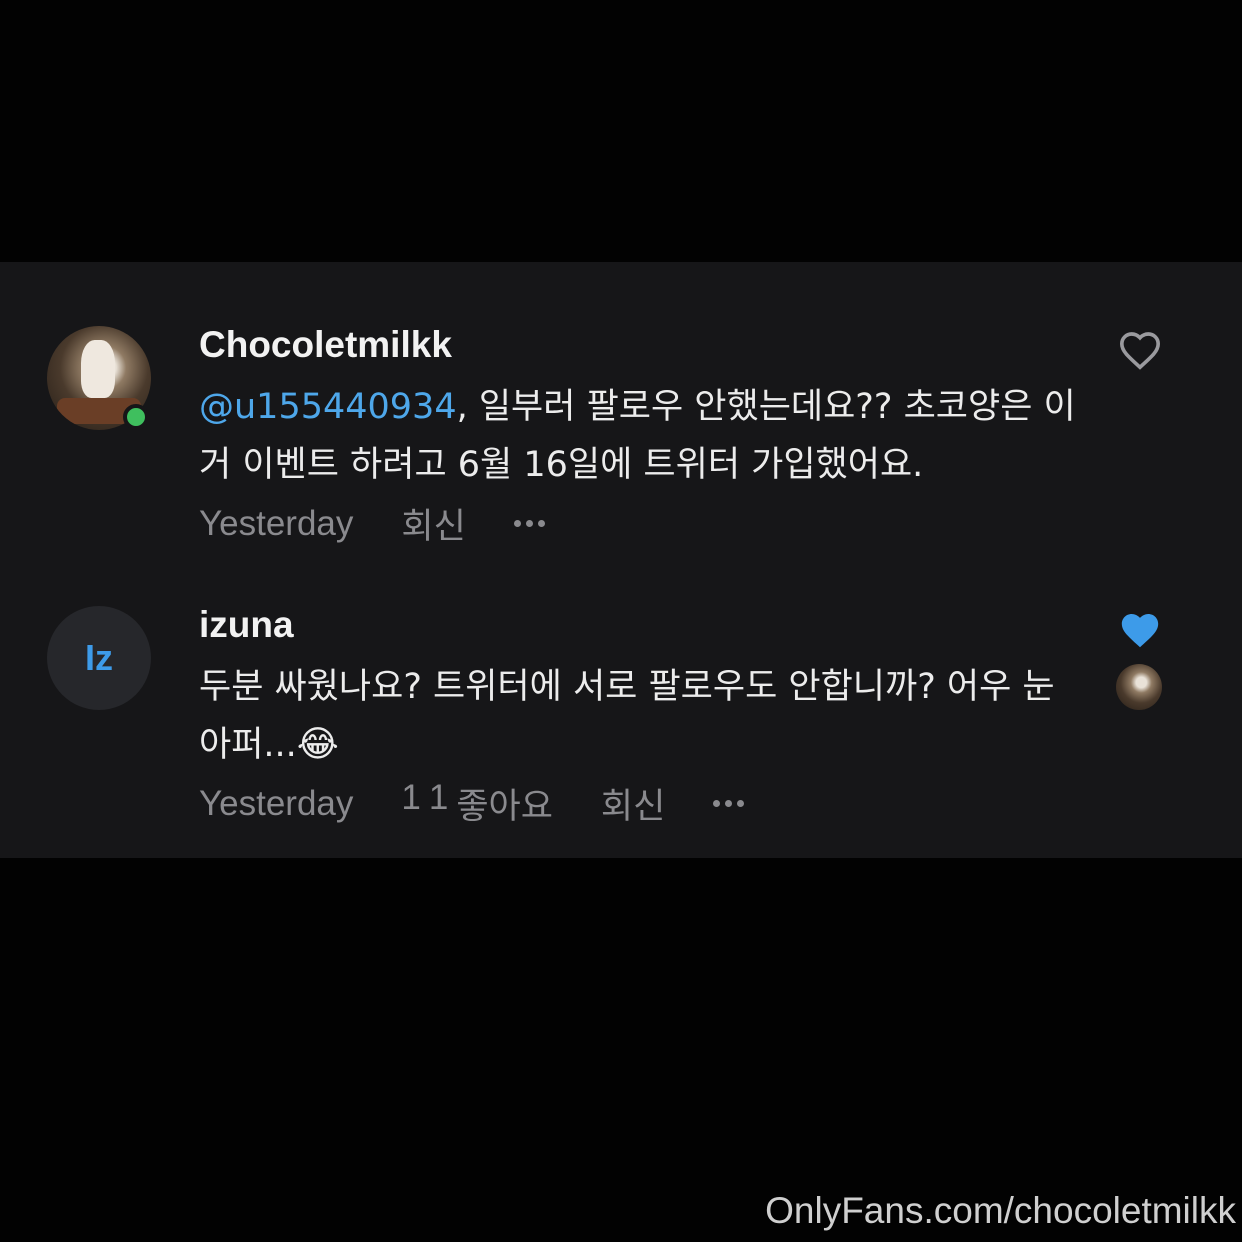 The width and height of the screenshot is (1242, 1242). What do you see at coordinates (99, 658) in the screenshot?
I see `avatar: Iz` at bounding box center [99, 658].